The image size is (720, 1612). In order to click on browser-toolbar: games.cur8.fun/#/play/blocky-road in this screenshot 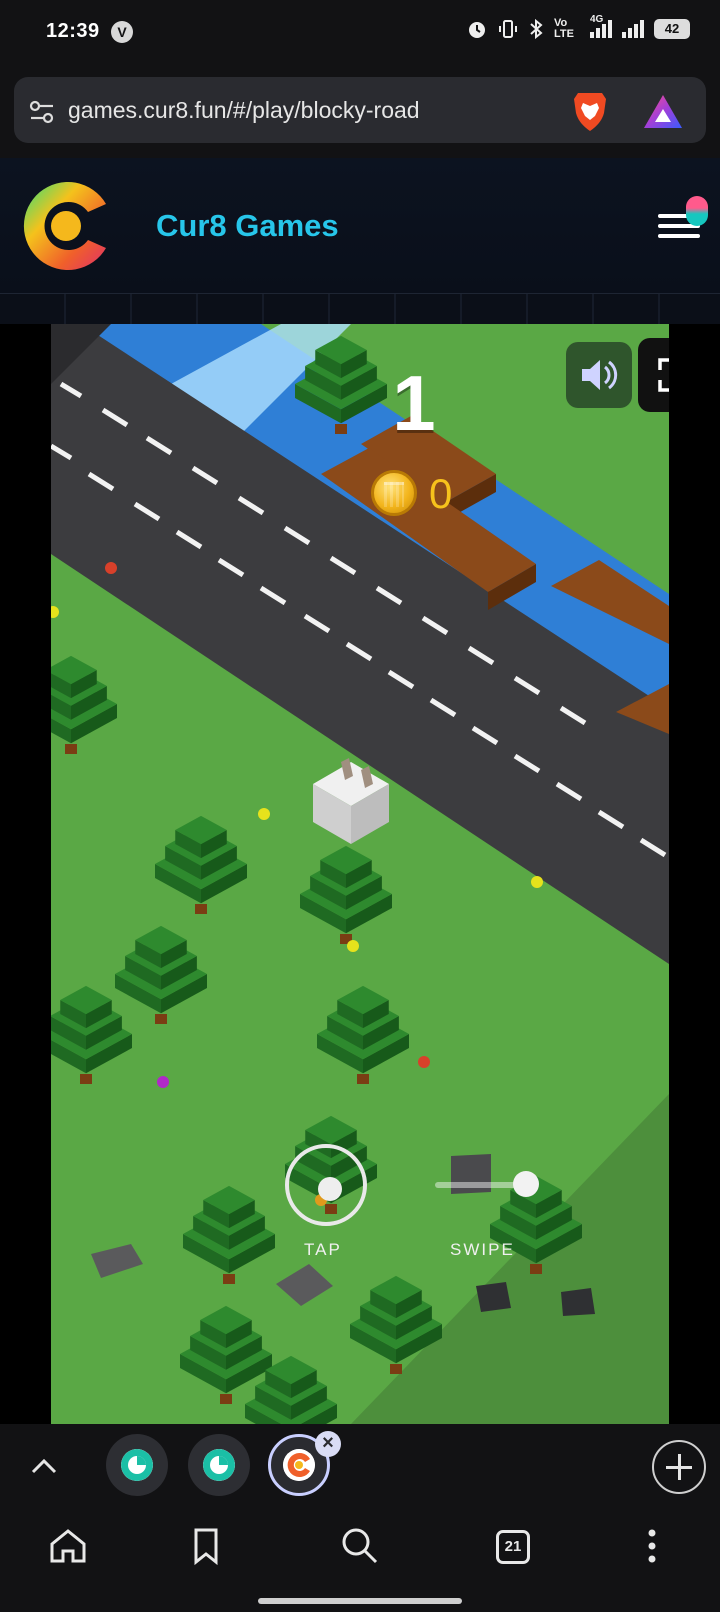, I will do `click(360, 111)`.